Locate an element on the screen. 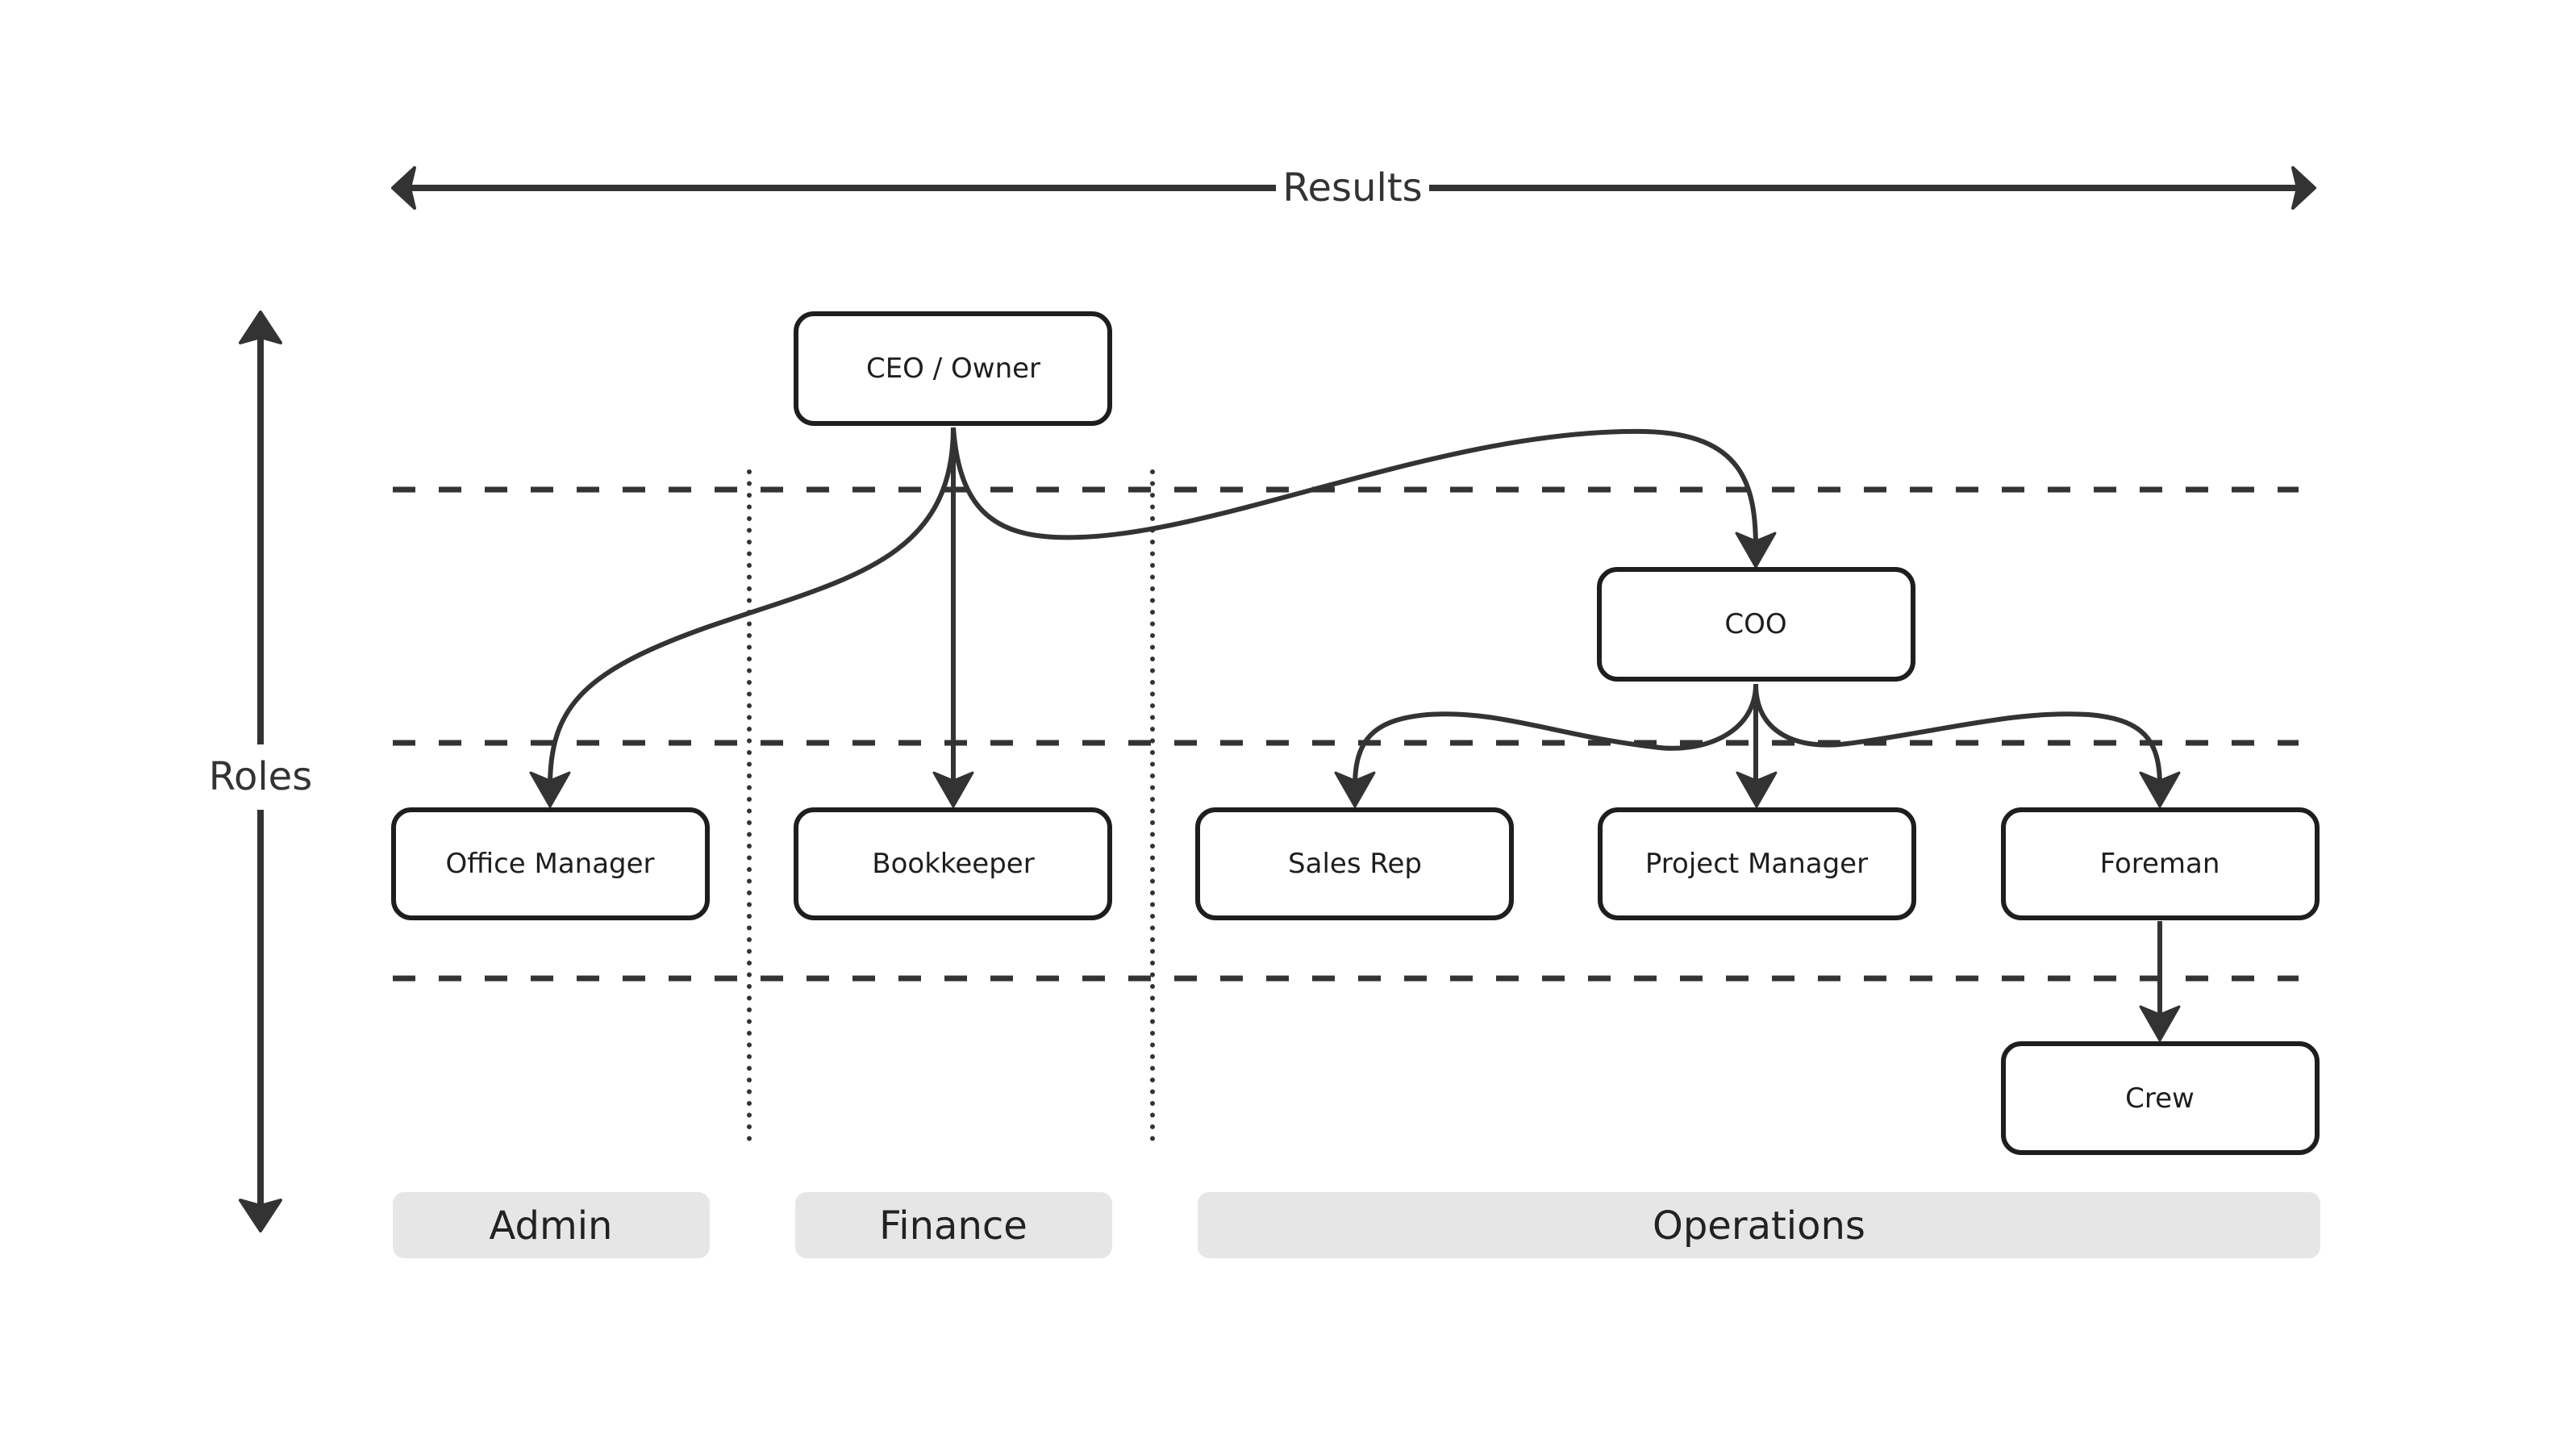 The height and width of the screenshot is (1447, 2576). role-label-ceo: CEO / Owner is located at coordinates (953, 368).